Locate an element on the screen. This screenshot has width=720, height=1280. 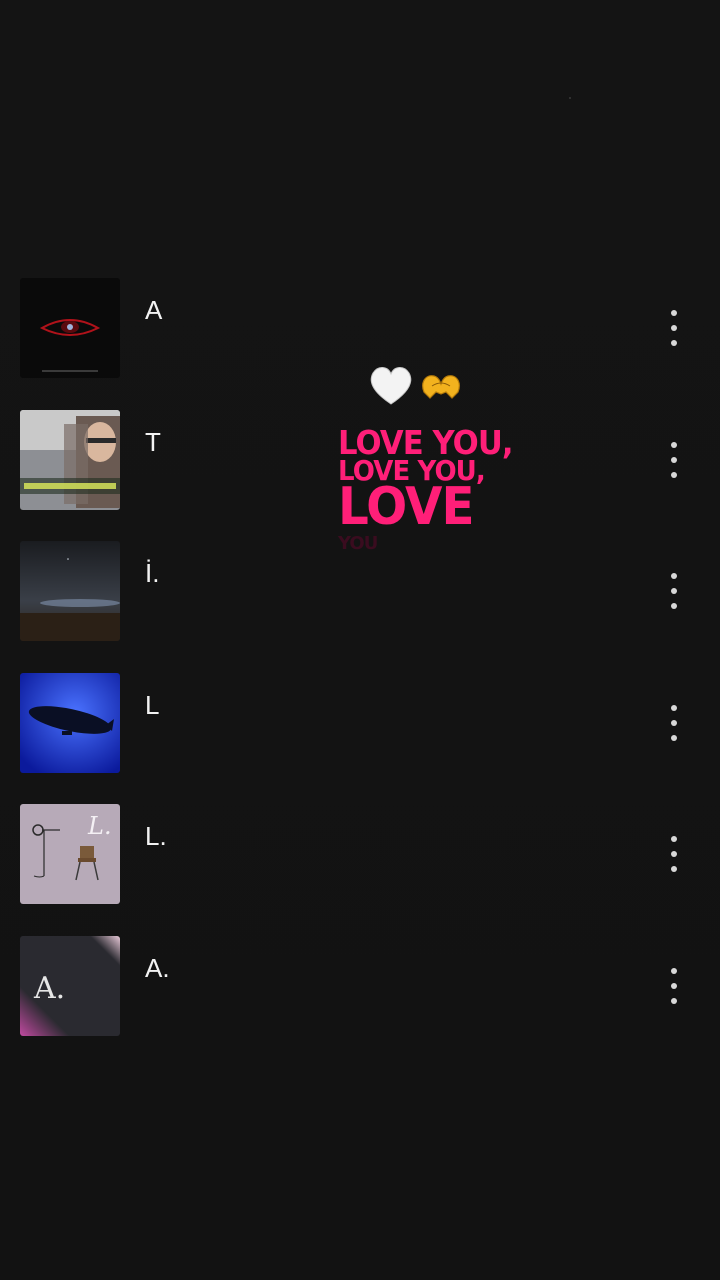
track-row: L is located at coordinates (360, 738).